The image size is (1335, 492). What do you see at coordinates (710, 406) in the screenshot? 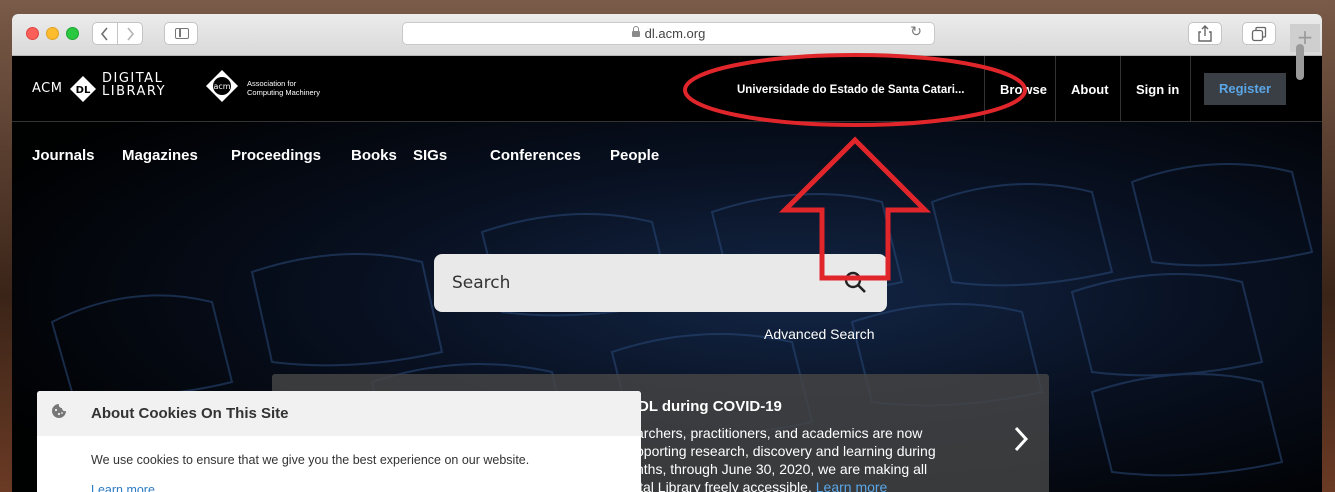
I see `covid-banner-title: DL during COVID-19` at bounding box center [710, 406].